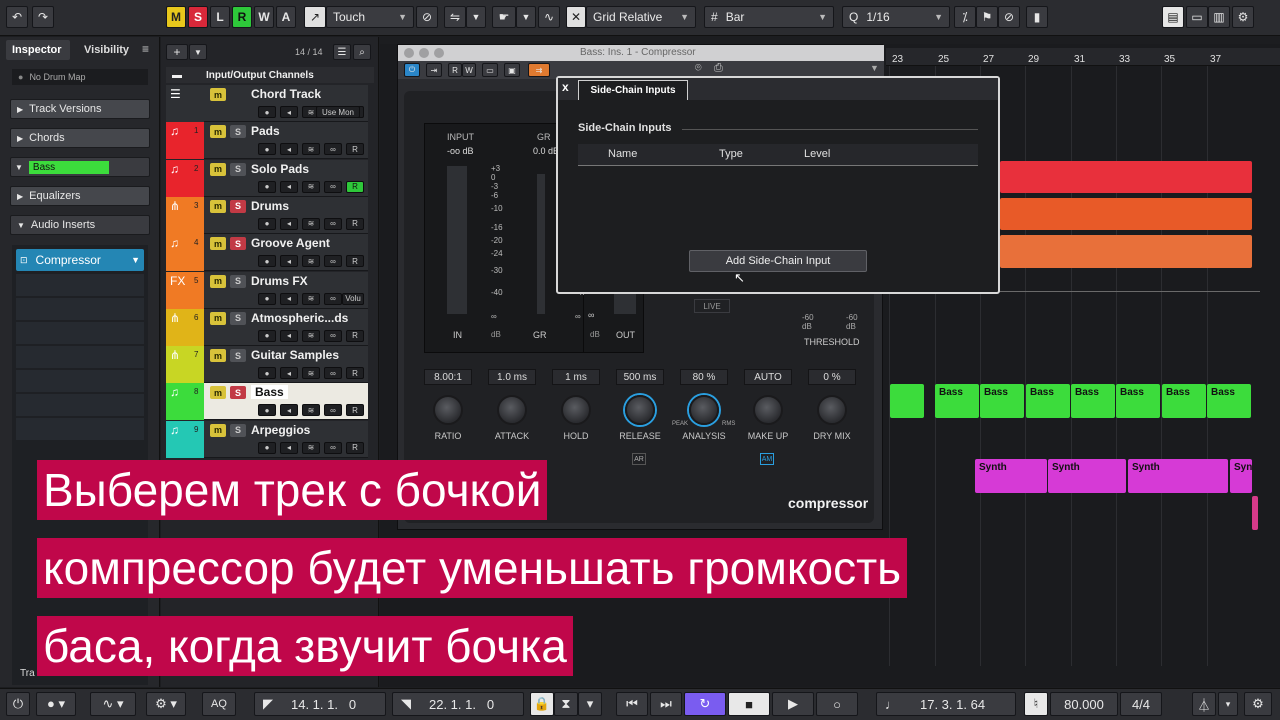  What do you see at coordinates (166, 704) in the screenshot?
I see `audio-settings-button: ⚙ ▾` at bounding box center [166, 704].